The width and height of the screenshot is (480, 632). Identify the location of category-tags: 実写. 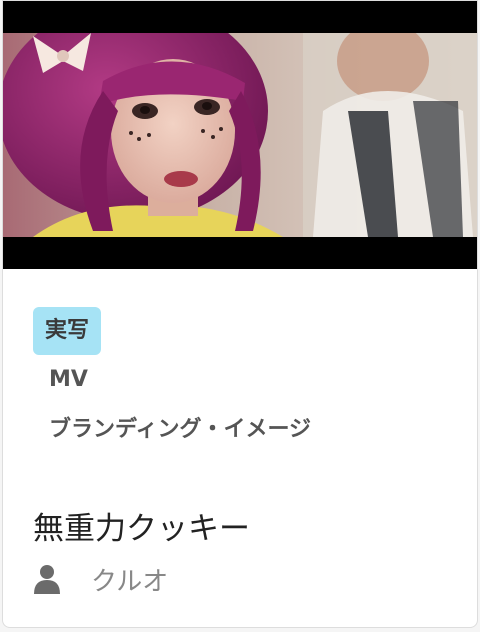
(67, 331).